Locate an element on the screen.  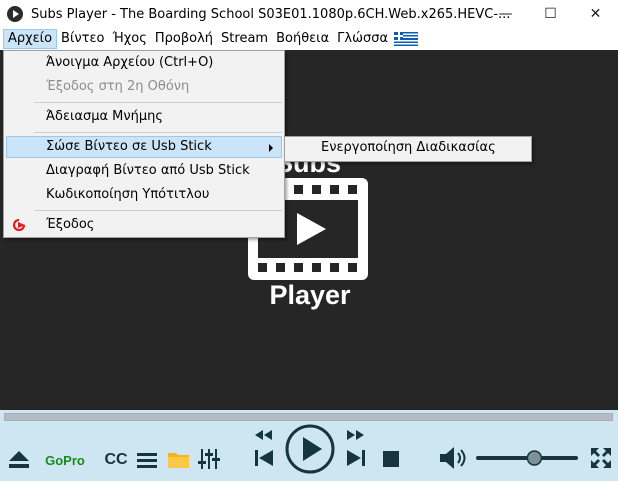
rewind-icon is located at coordinates (264, 435).